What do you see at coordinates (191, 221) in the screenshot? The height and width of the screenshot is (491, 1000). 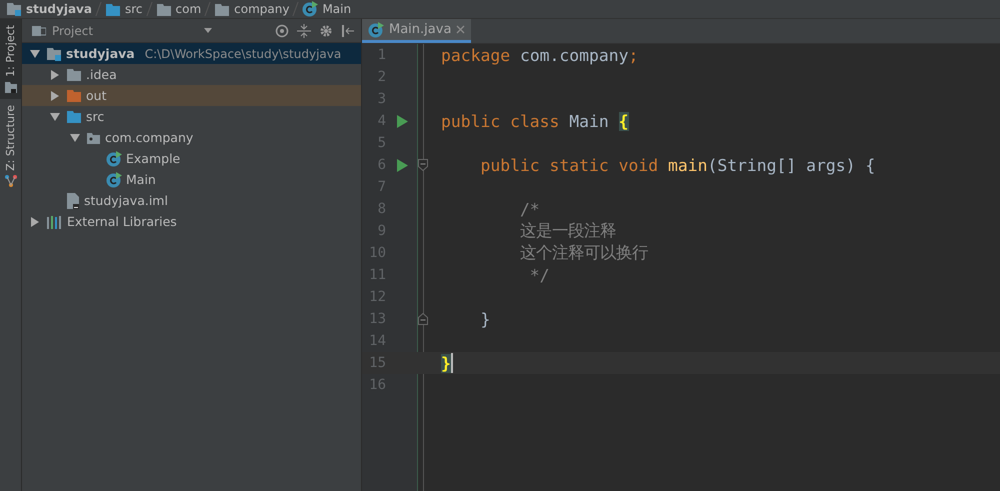 I see `tree-item: External Libraries` at bounding box center [191, 221].